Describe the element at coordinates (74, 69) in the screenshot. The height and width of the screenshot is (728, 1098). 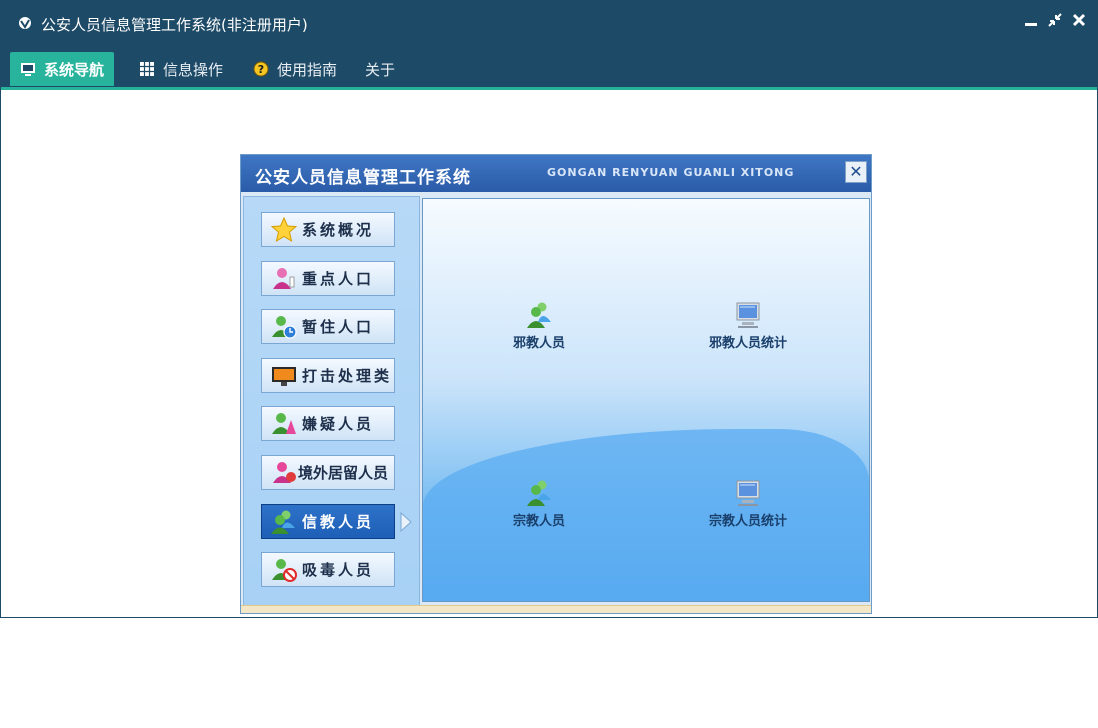
I see `menu-label: 系统导航` at that location.